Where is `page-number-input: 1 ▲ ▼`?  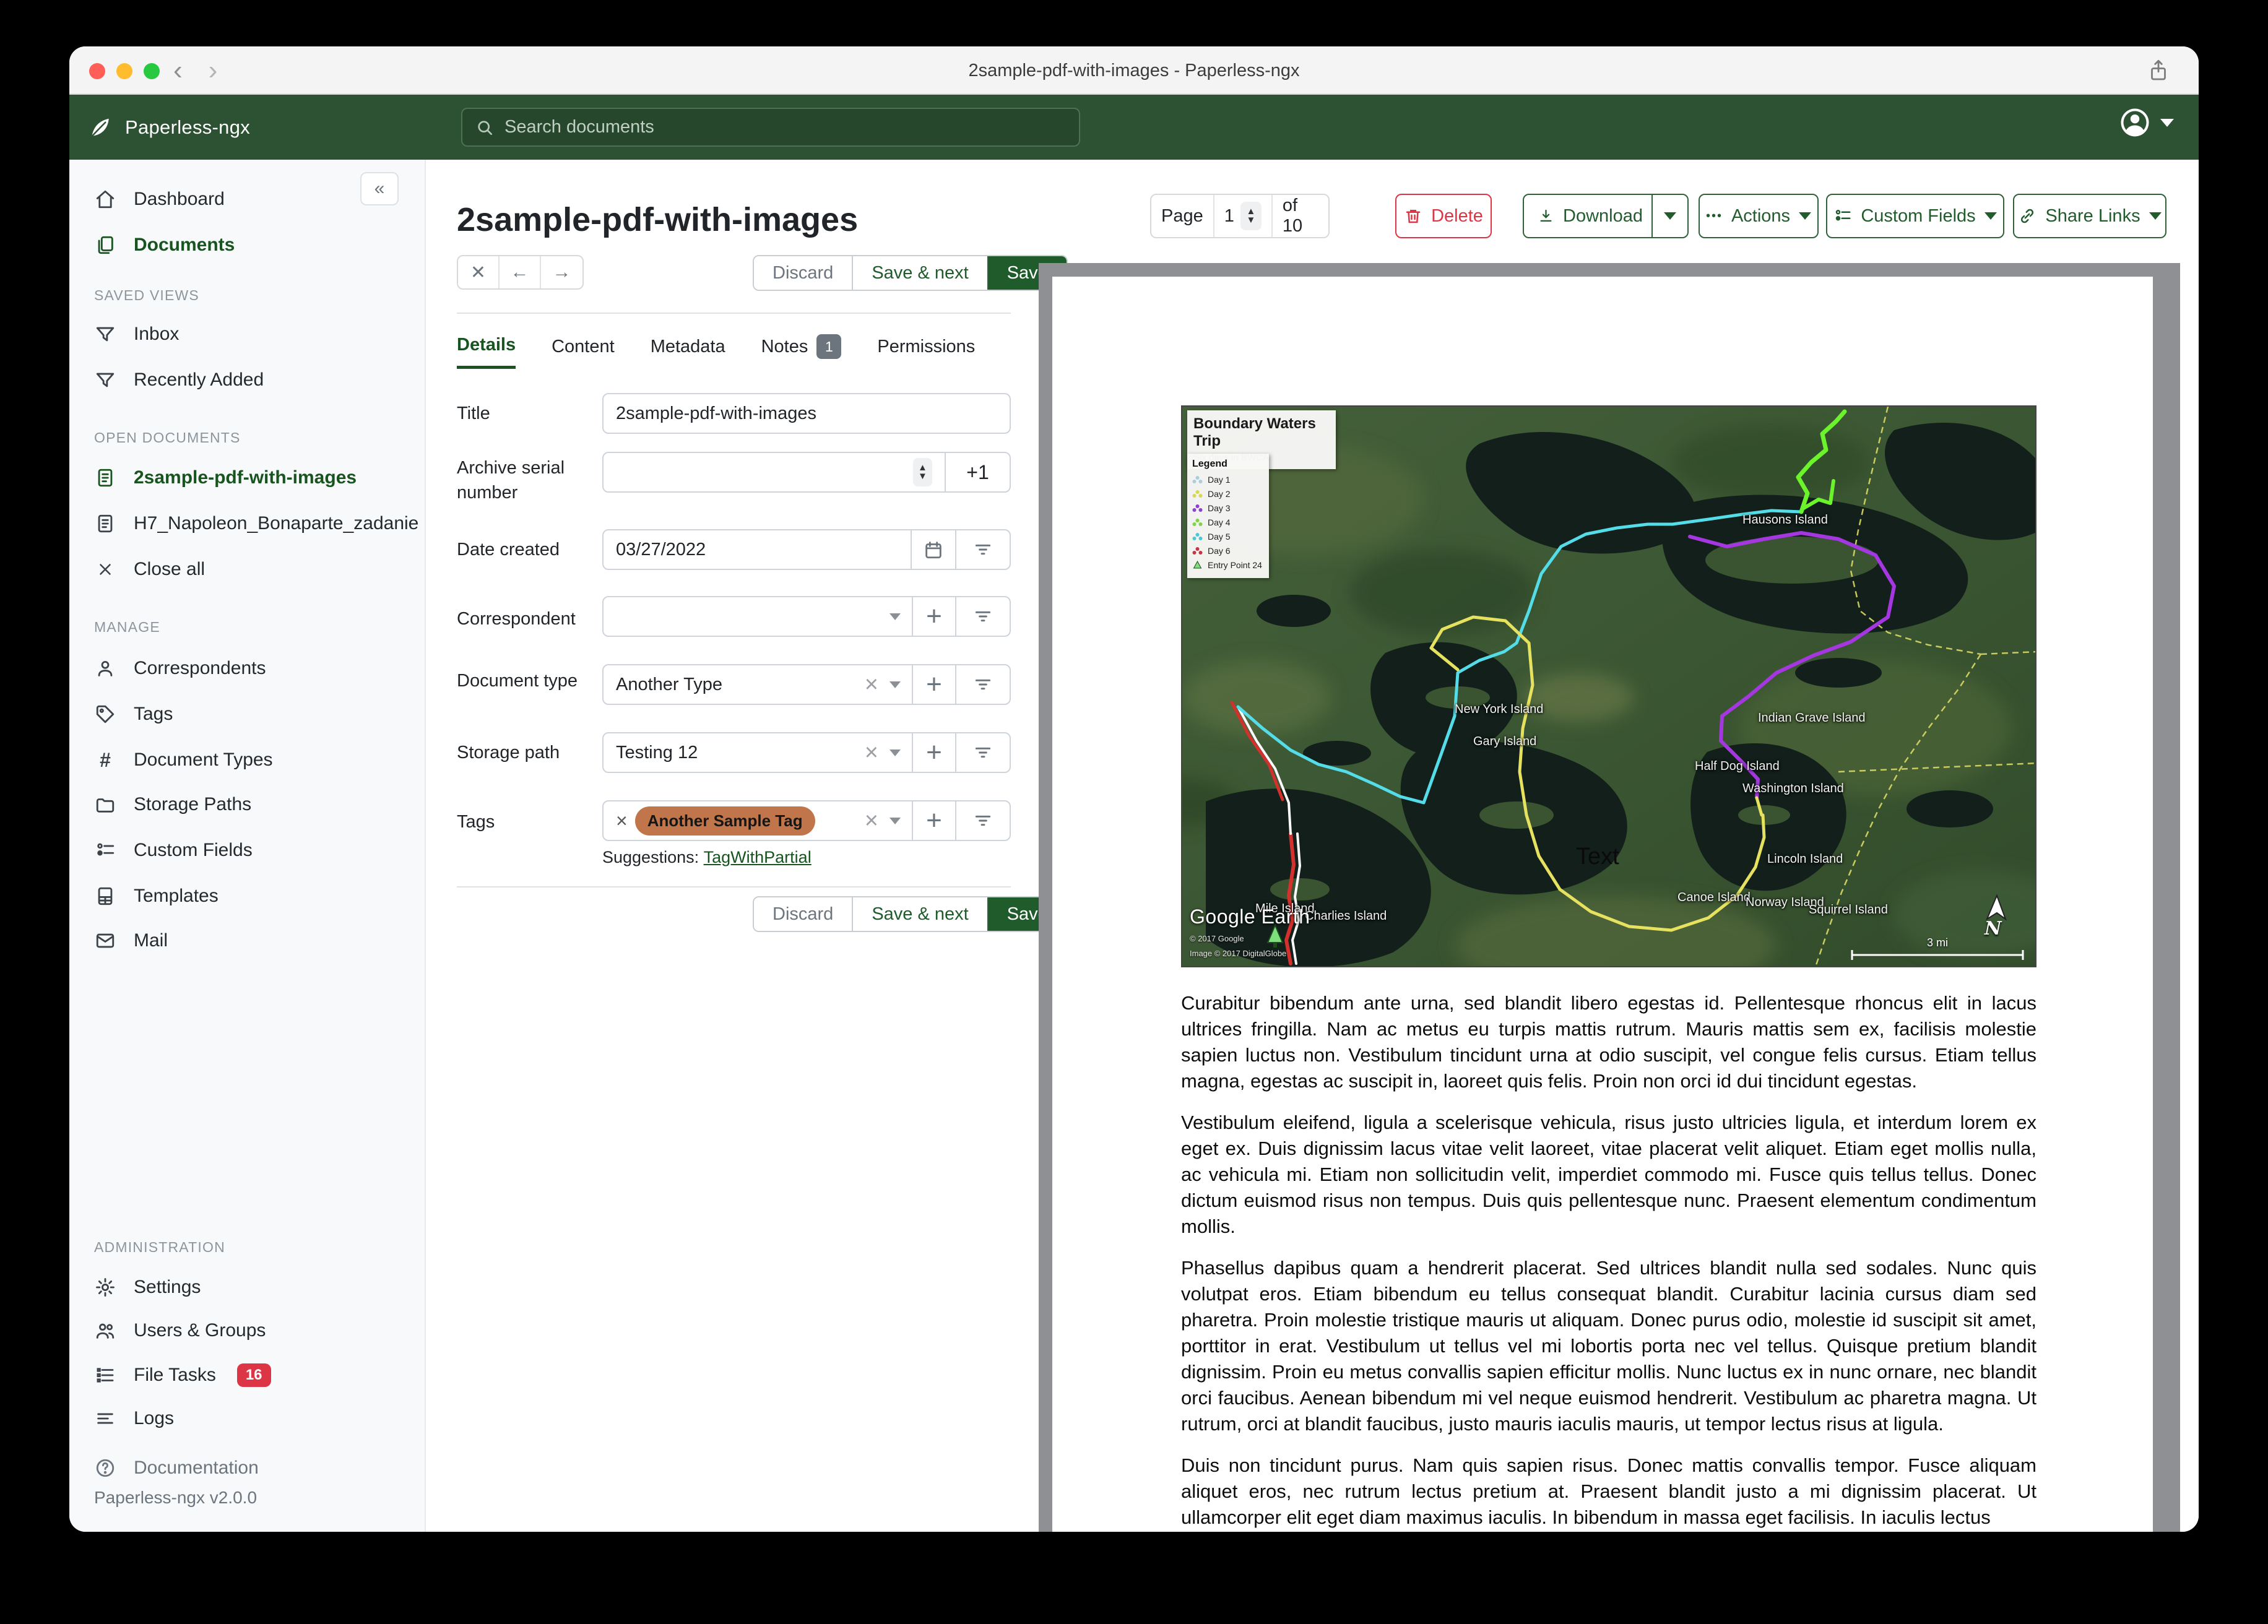 page-number-input: 1 ▲ ▼ is located at coordinates (1243, 216).